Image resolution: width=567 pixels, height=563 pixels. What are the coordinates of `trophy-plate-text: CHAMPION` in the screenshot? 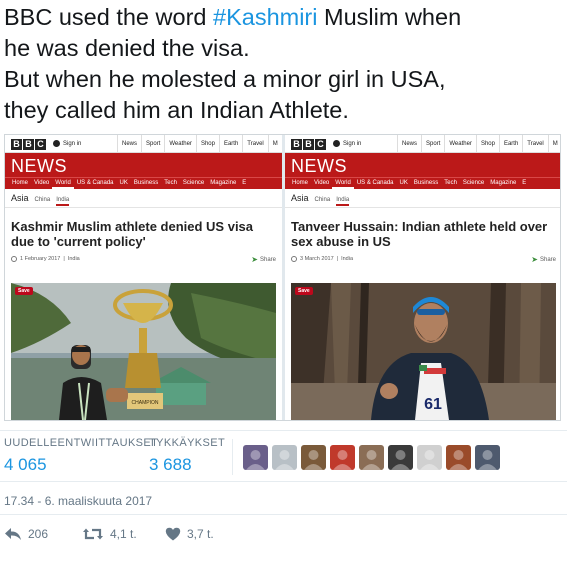 It's located at (145, 403).